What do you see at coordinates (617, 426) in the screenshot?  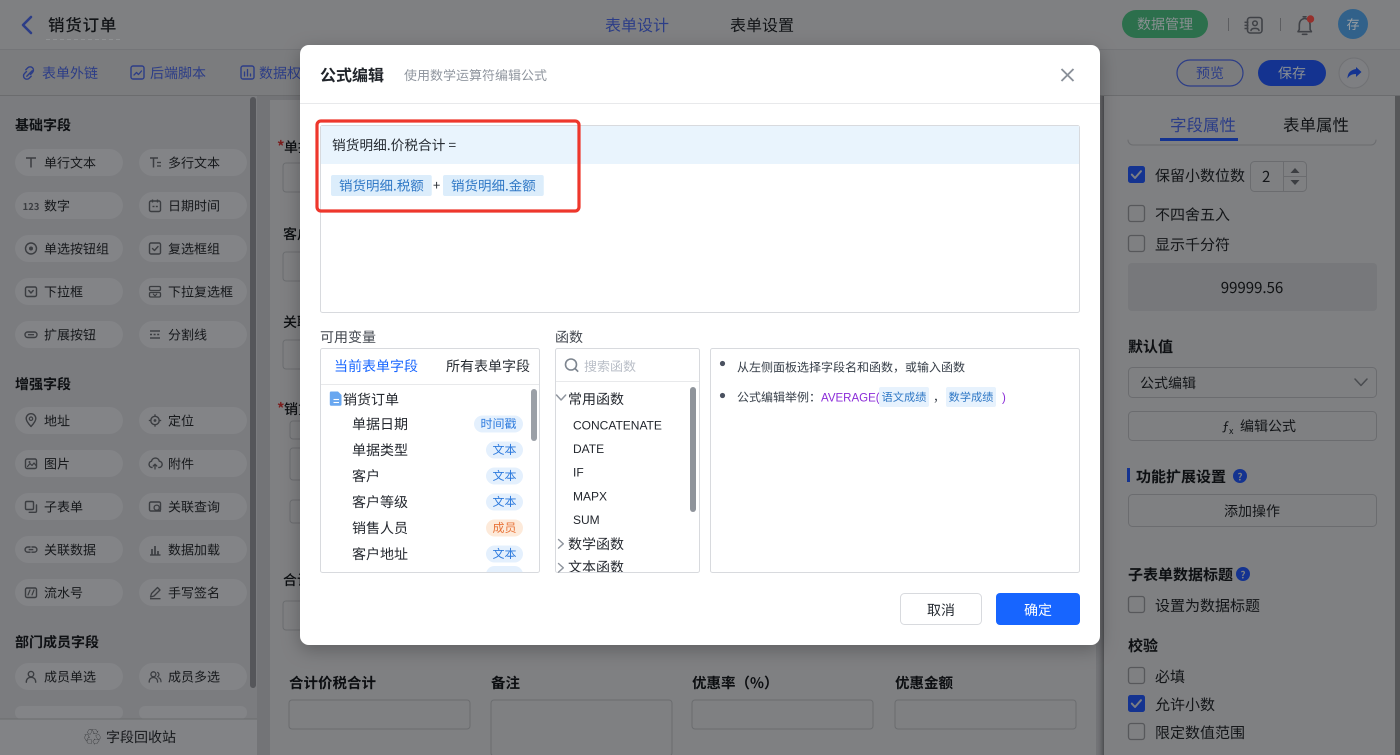 I see `svg-text: CONCATENATE` at bounding box center [617, 426].